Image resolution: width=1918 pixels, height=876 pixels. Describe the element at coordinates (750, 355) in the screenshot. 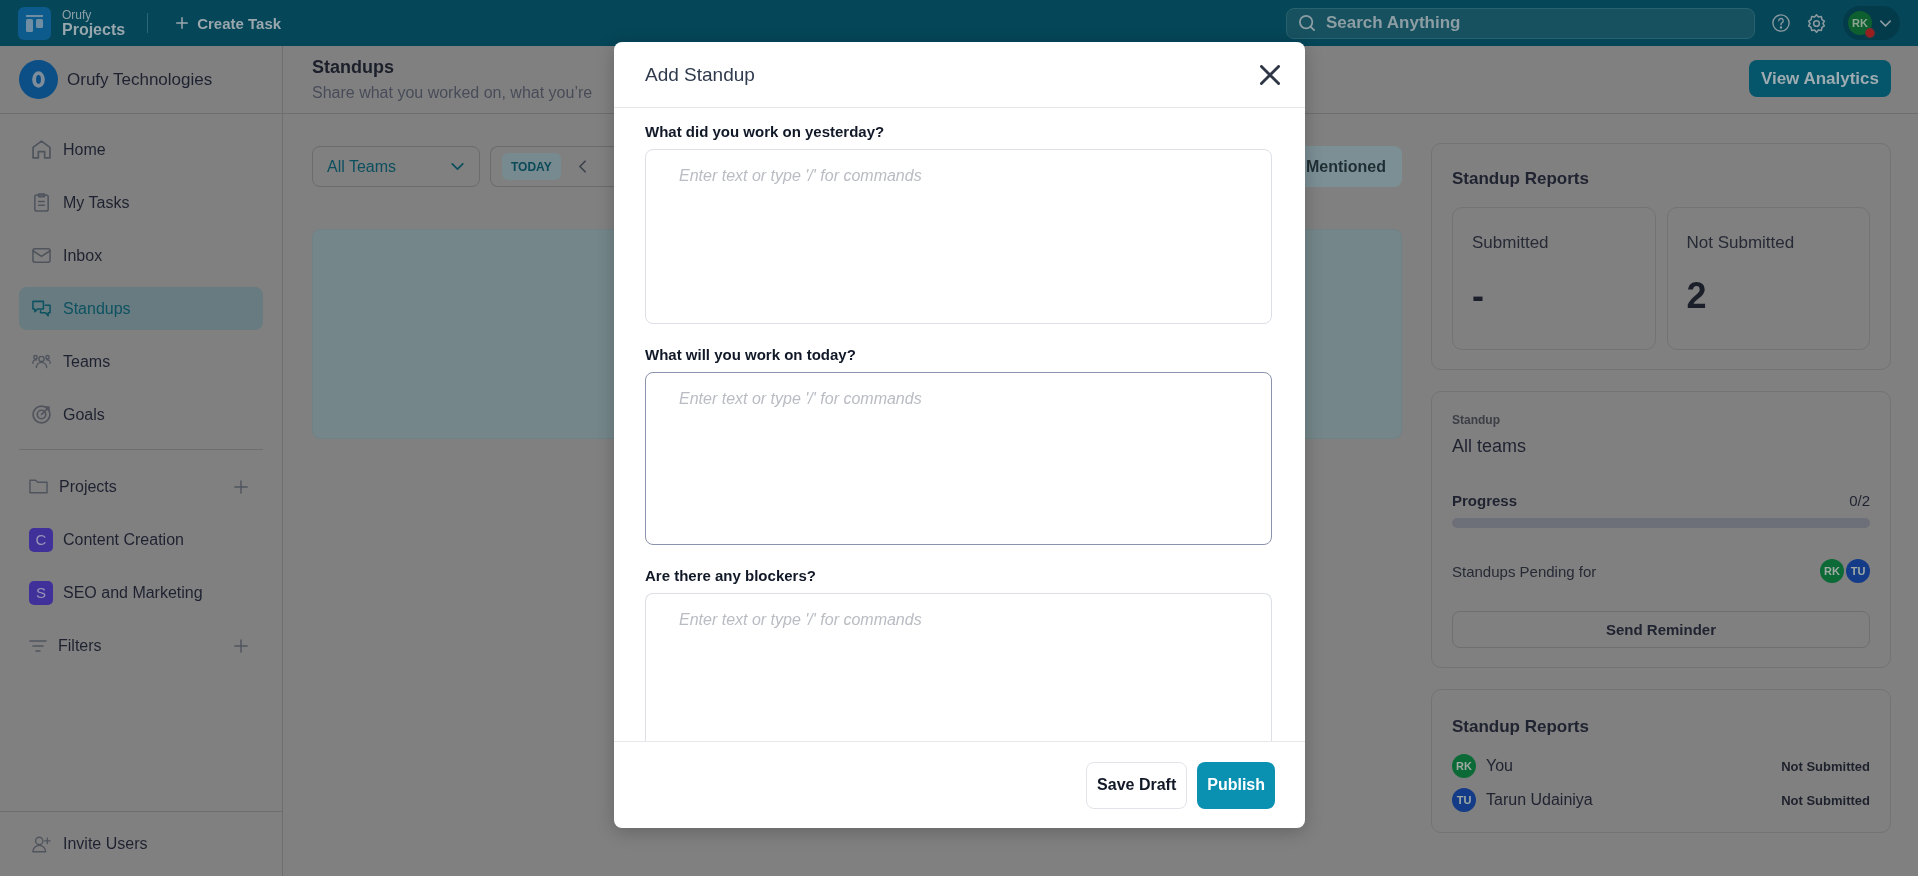

I see `question-label: What will you work on today?` at that location.